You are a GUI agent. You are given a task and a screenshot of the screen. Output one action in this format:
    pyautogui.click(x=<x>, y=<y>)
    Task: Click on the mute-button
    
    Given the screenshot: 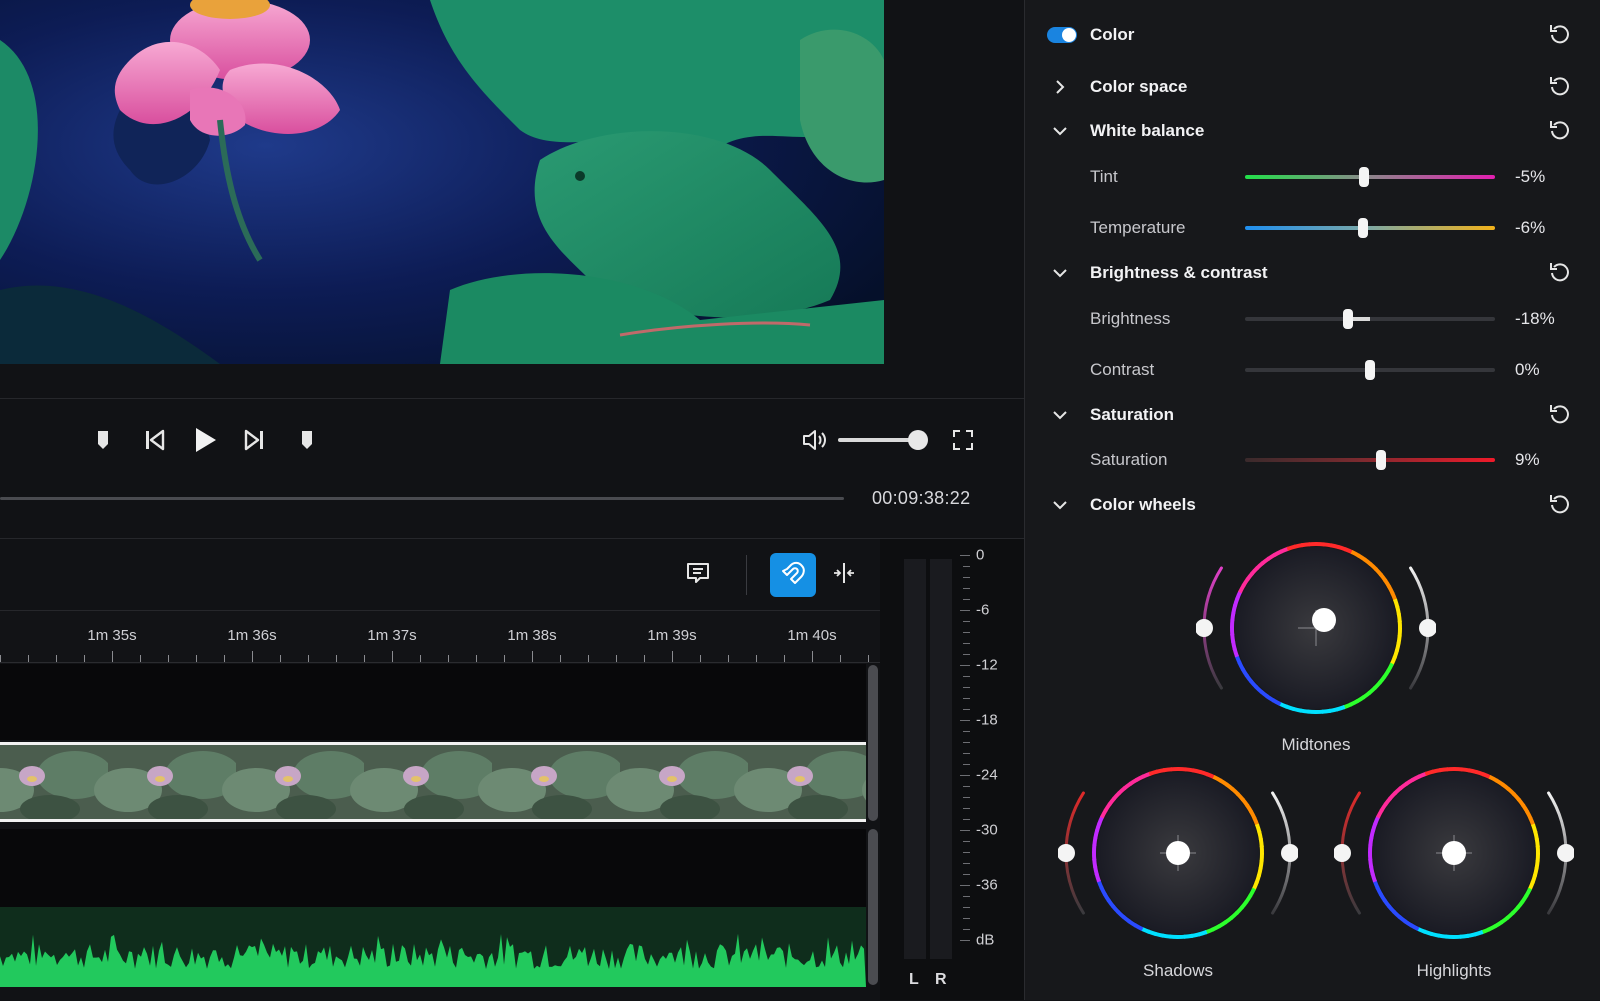 What is the action you would take?
    pyautogui.click(x=815, y=440)
    